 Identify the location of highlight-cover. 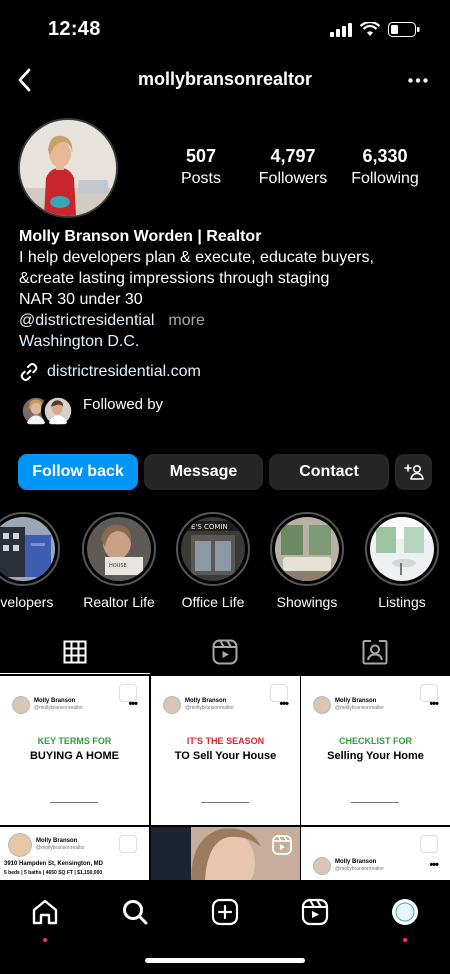
(307, 549).